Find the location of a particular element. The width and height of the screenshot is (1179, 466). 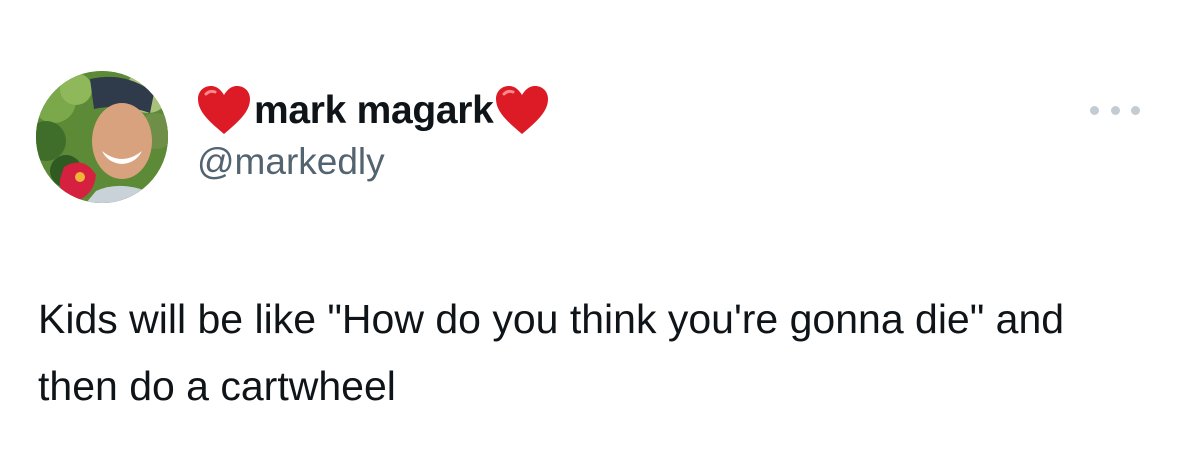

display-name: mark magark is located at coordinates (374, 110).